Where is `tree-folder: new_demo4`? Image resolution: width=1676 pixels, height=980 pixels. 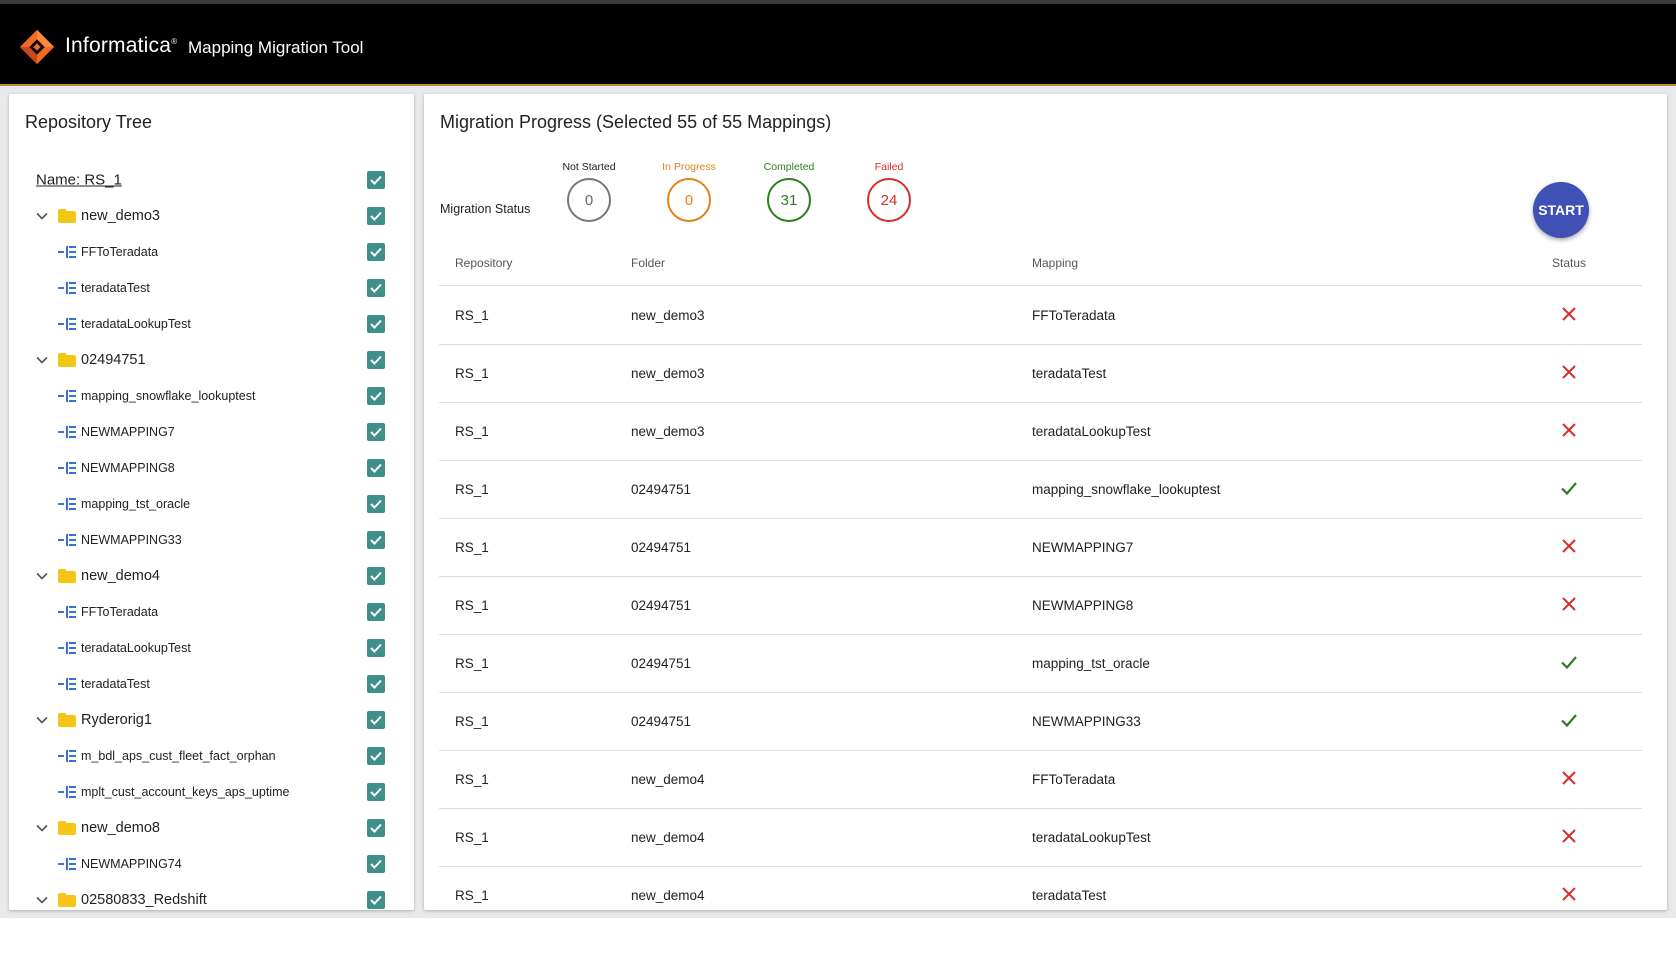 tree-folder: new_demo4 is located at coordinates (211, 576).